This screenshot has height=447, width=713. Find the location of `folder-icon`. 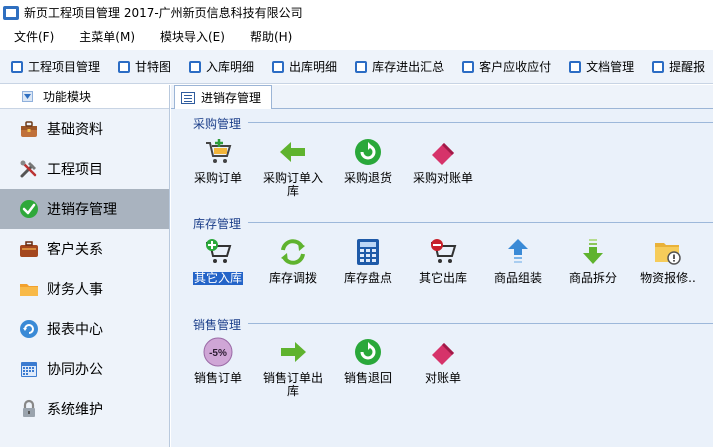

folder-icon is located at coordinates (29, 289).